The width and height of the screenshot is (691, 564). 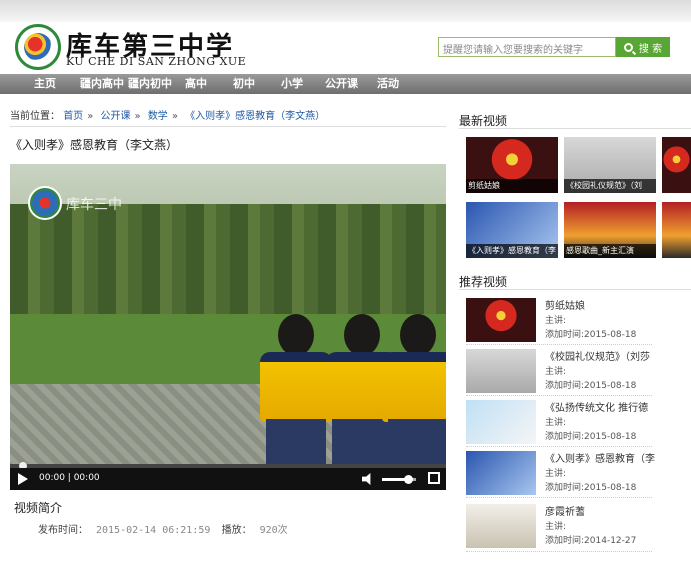 What do you see at coordinates (610, 230) in the screenshot?
I see `latest-video-4: 感恩歌曲_新主汇演` at bounding box center [610, 230].